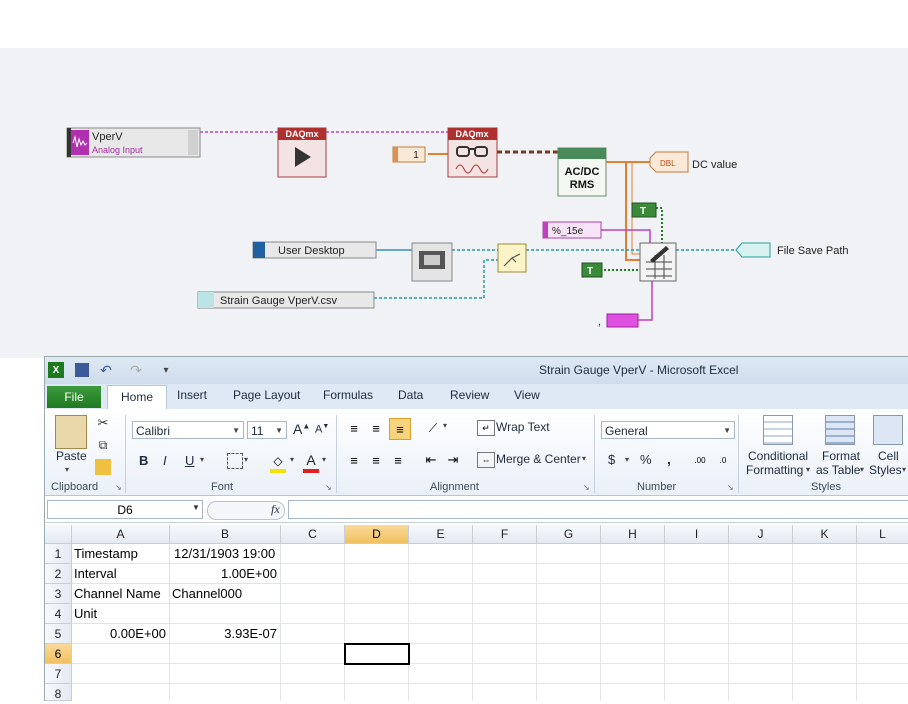 The image size is (908, 704). Describe the element at coordinates (266, 395) in the screenshot. I see `tab-page-layout: Page Layout` at that location.